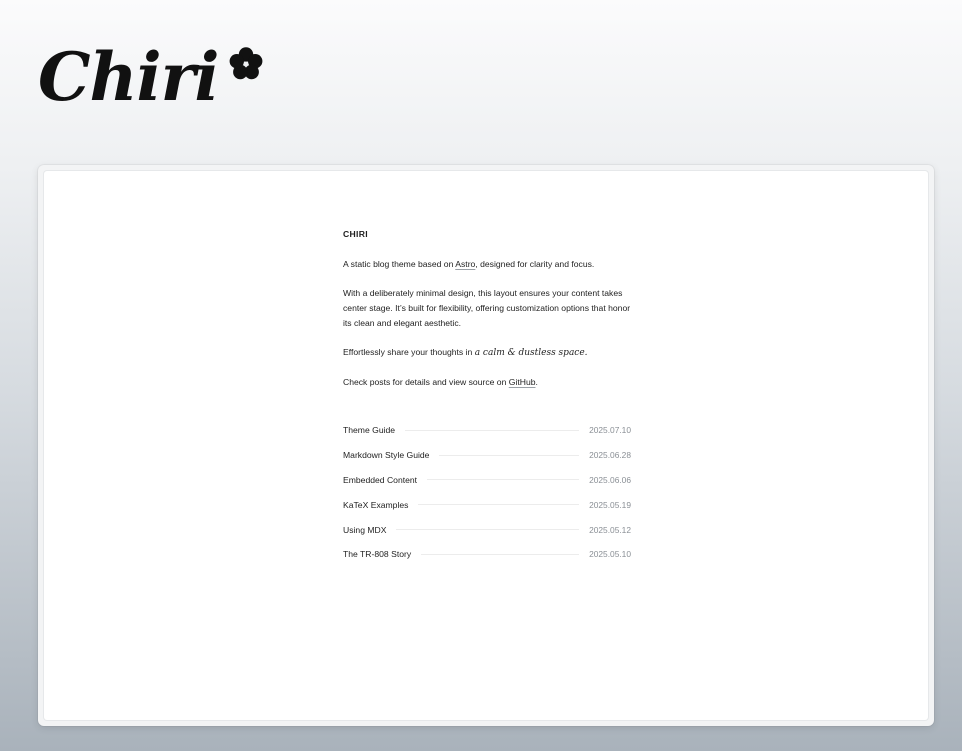 The width and height of the screenshot is (962, 751). Describe the element at coordinates (364, 530) in the screenshot. I see `post-title: Using MDX` at that location.